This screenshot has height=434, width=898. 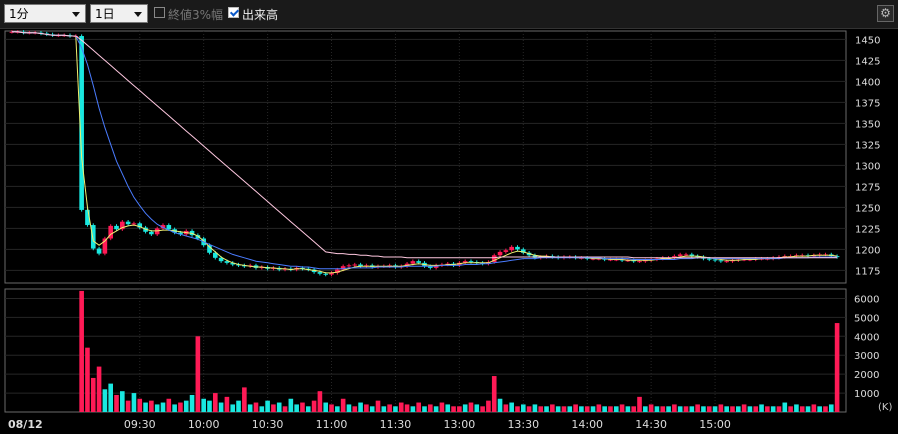 I want to click on time-tick-label: 10:00, so click(x=204, y=424).